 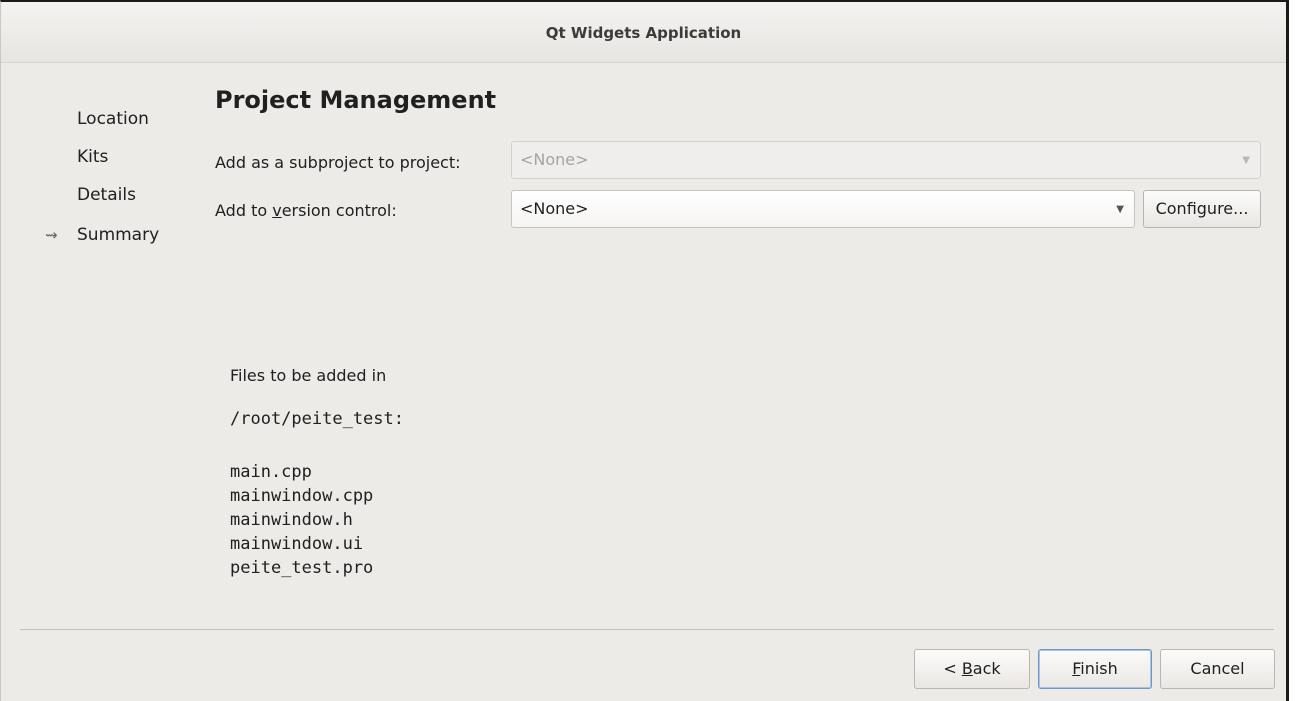 I want to click on cancel-button: Cancel, so click(x=1217, y=669).